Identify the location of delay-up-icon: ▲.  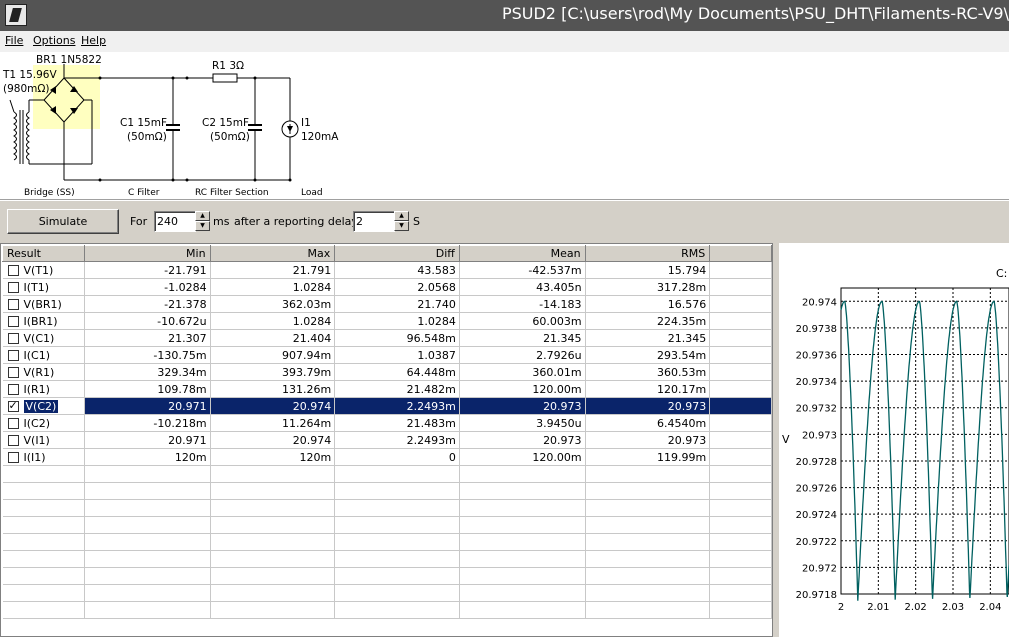
(401, 216).